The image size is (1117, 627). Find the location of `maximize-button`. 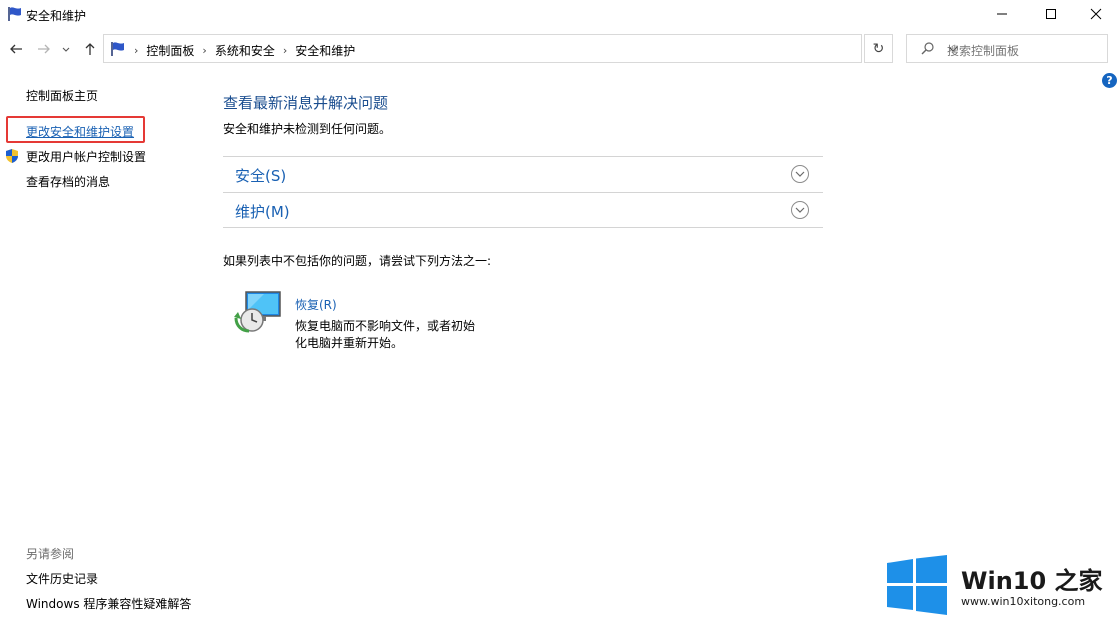

maximize-button is located at coordinates (1051, 14).